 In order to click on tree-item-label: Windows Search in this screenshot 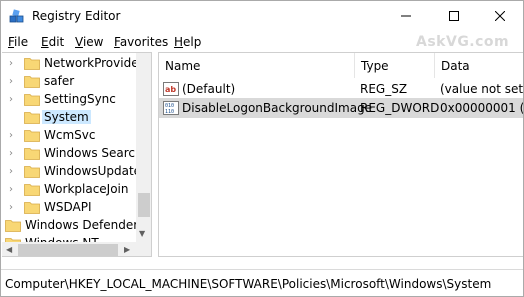, I will do `click(93, 153)`.